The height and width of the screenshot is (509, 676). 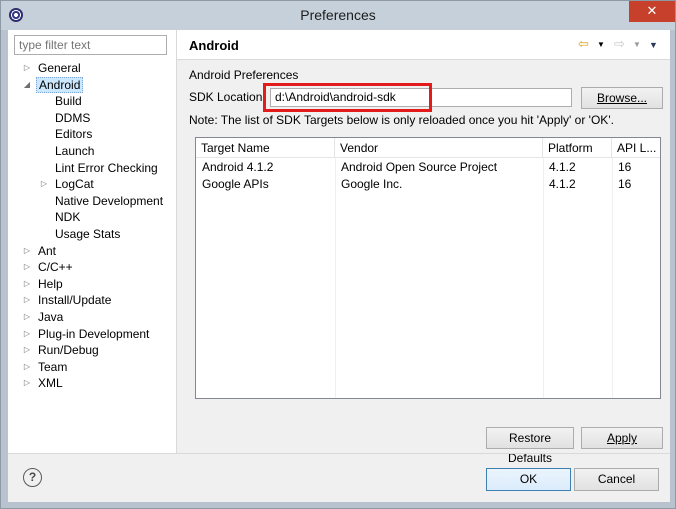 I want to click on sidebar-item-logcat: LogCat, so click(x=74, y=184).